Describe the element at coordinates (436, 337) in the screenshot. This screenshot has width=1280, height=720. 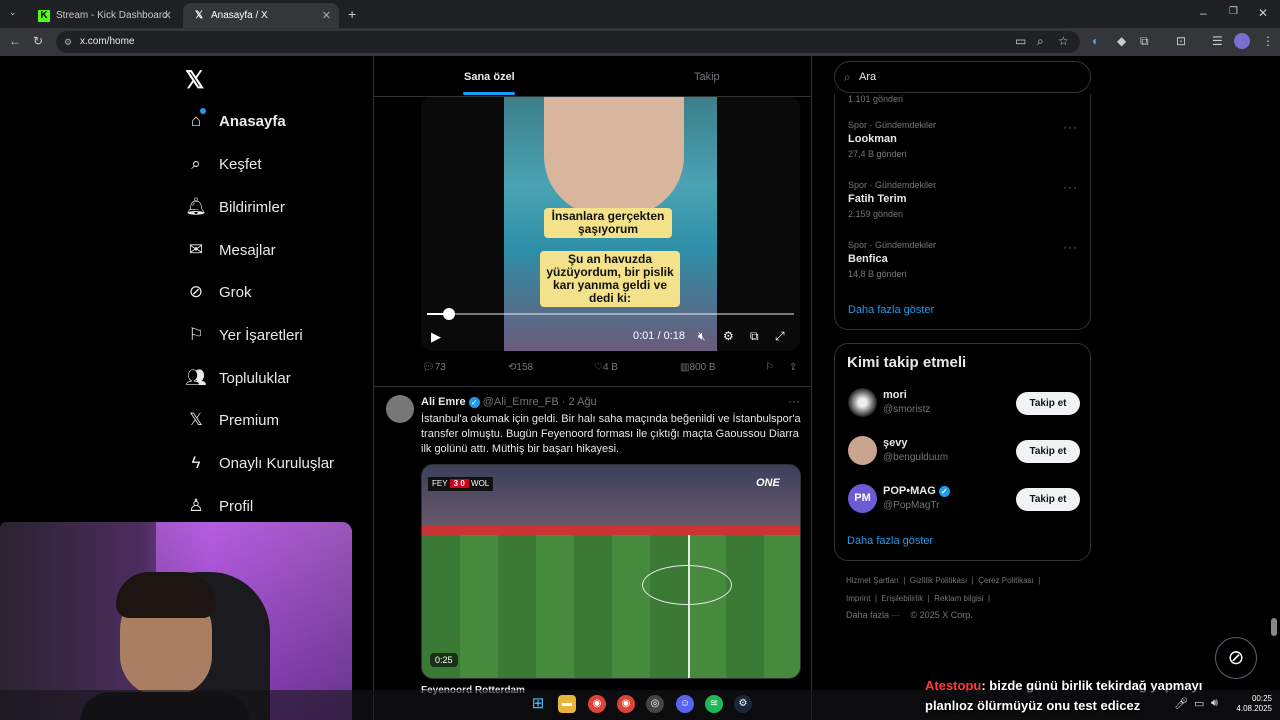
I see `play-icon: ▶` at that location.